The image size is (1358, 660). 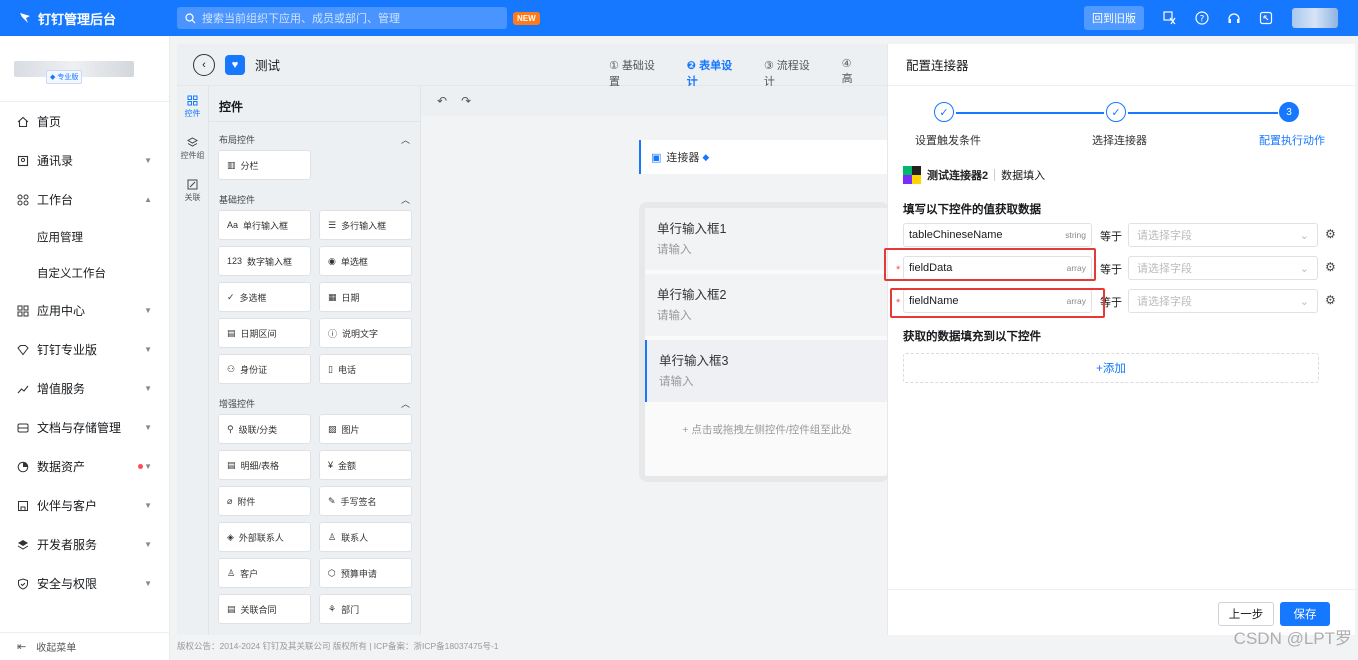 I want to click on nav-item-data-assets: 数据资产 ▼, so click(x=84, y=466).